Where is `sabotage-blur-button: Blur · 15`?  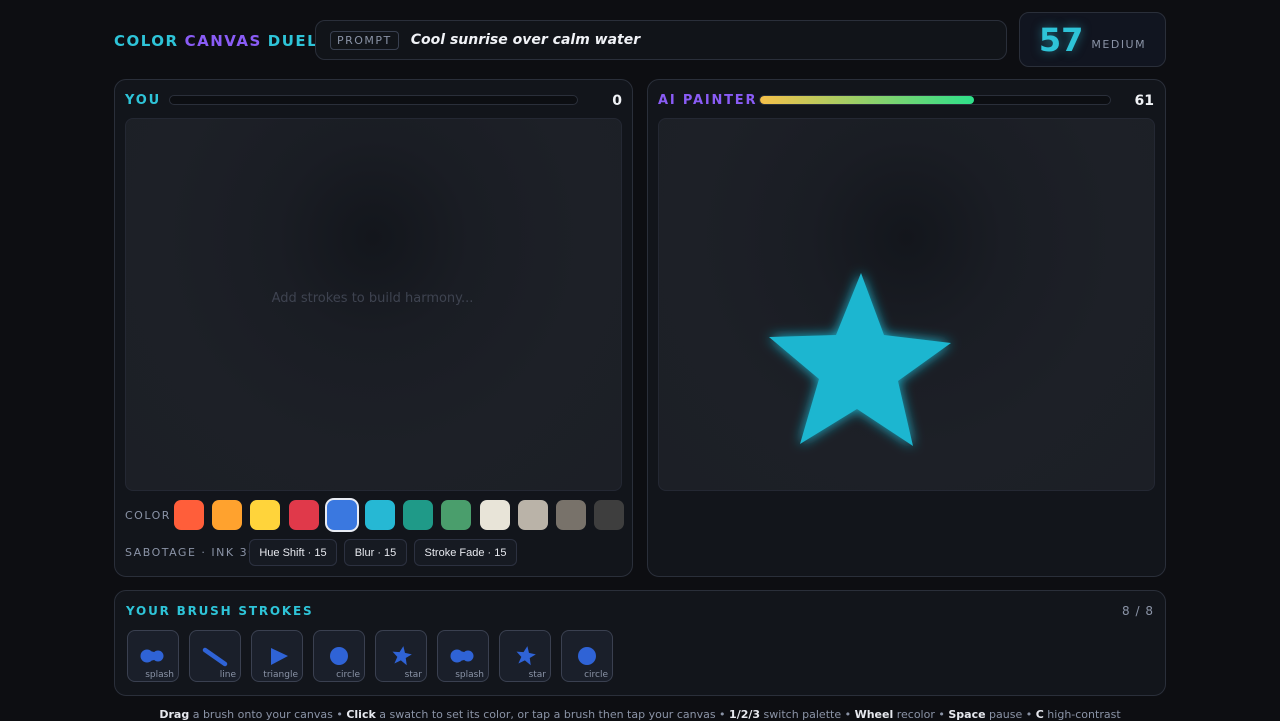
sabotage-blur-button: Blur · 15 is located at coordinates (375, 552).